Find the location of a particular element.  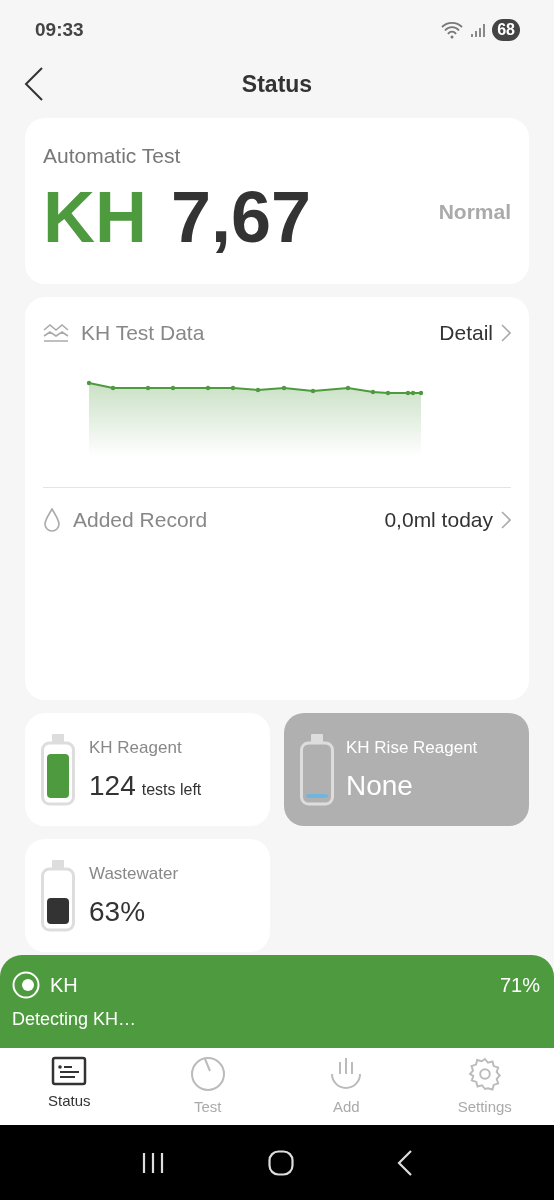

reagent-card: KH Reagent 124 tests left is located at coordinates (147, 769).